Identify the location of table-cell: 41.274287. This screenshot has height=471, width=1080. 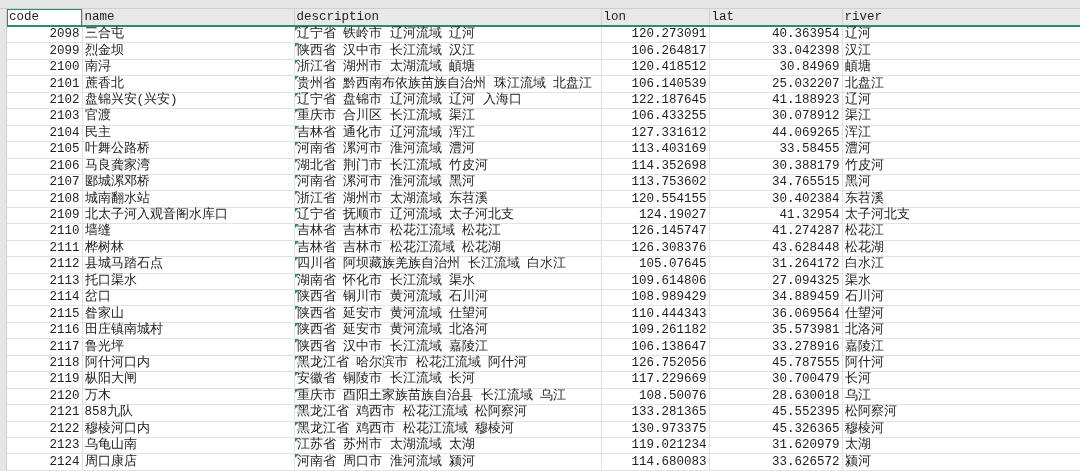
(775, 232).